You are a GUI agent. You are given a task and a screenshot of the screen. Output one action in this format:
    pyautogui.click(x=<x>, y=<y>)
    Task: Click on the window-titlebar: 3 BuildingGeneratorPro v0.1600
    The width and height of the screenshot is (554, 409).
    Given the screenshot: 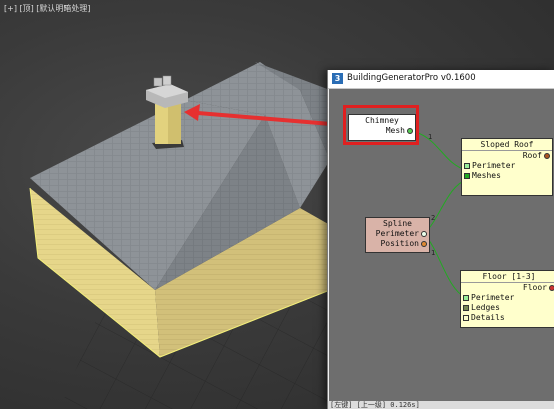 What is the action you would take?
    pyautogui.click(x=441, y=79)
    